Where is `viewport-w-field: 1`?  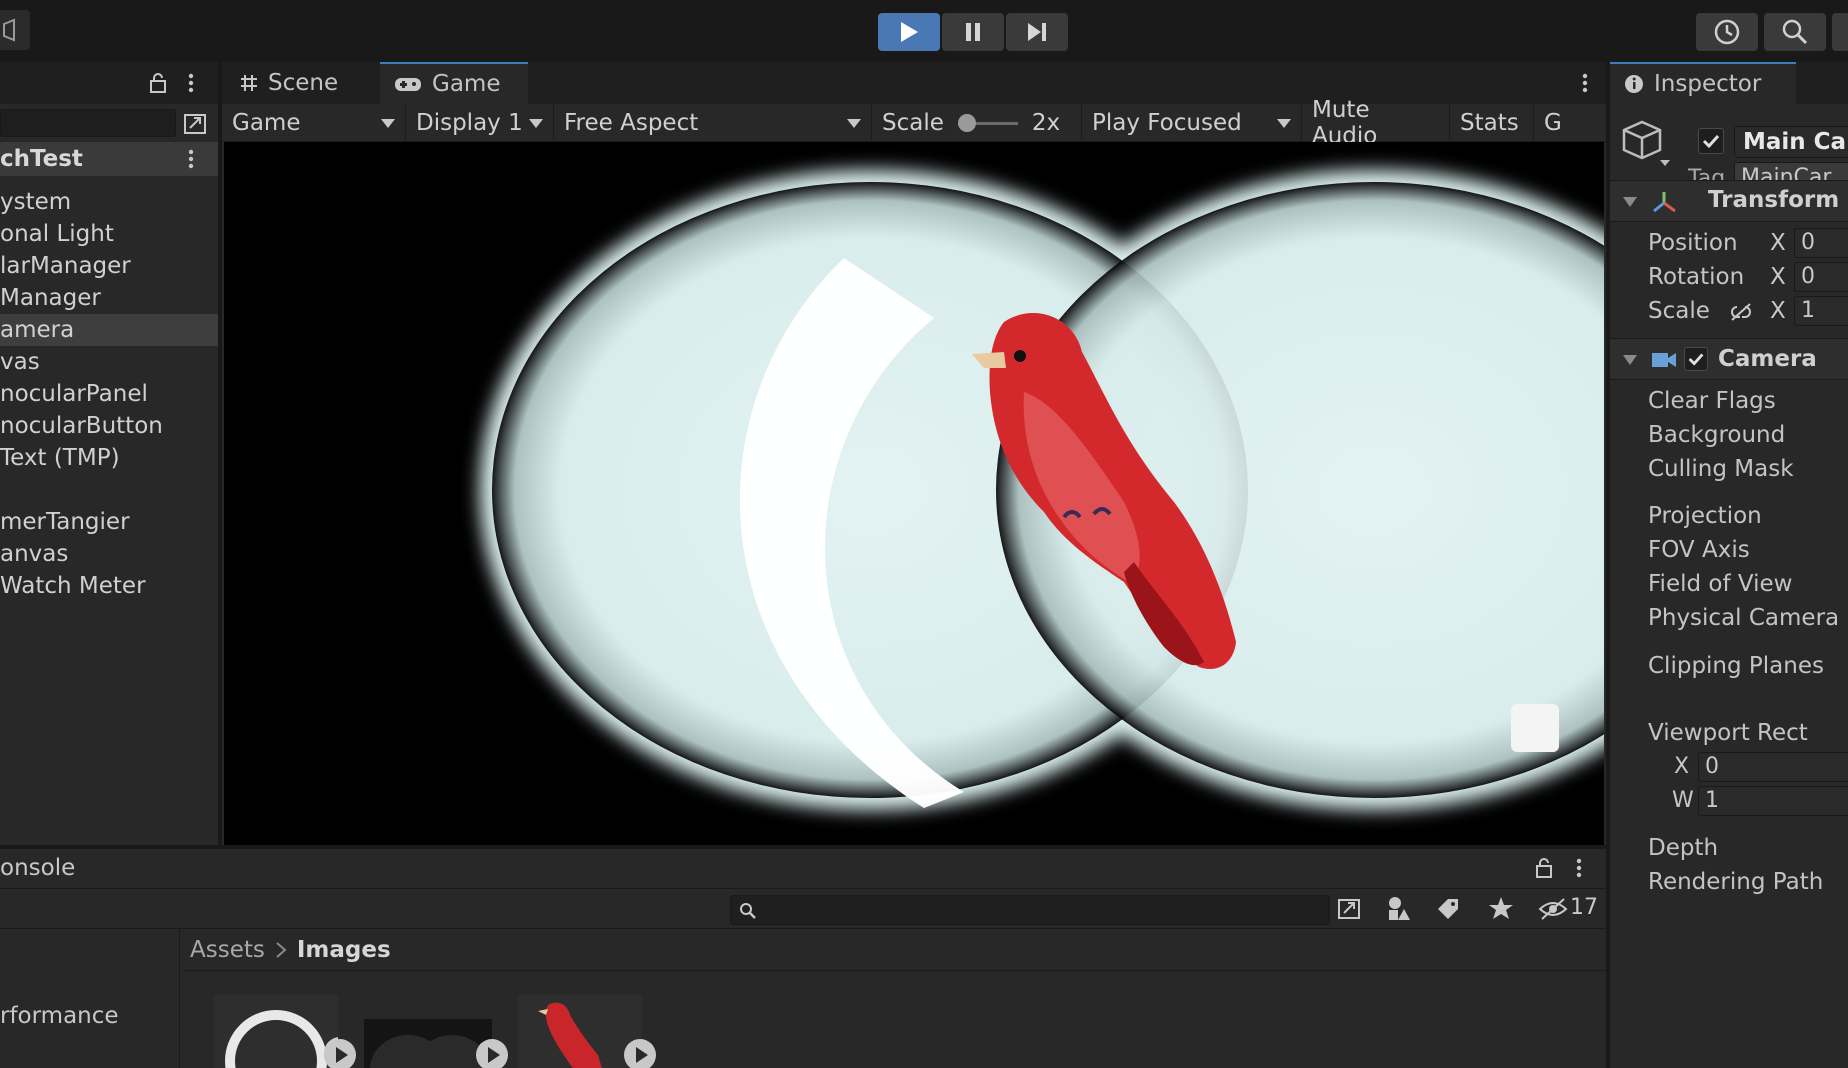 viewport-w-field: 1 is located at coordinates (1773, 801).